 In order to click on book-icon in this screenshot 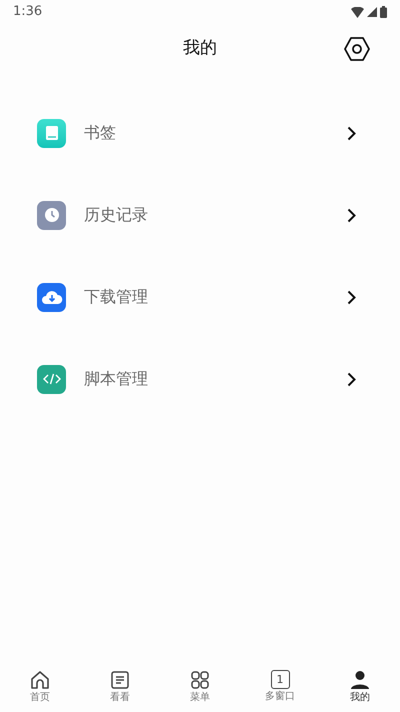, I will do `click(51, 133)`.